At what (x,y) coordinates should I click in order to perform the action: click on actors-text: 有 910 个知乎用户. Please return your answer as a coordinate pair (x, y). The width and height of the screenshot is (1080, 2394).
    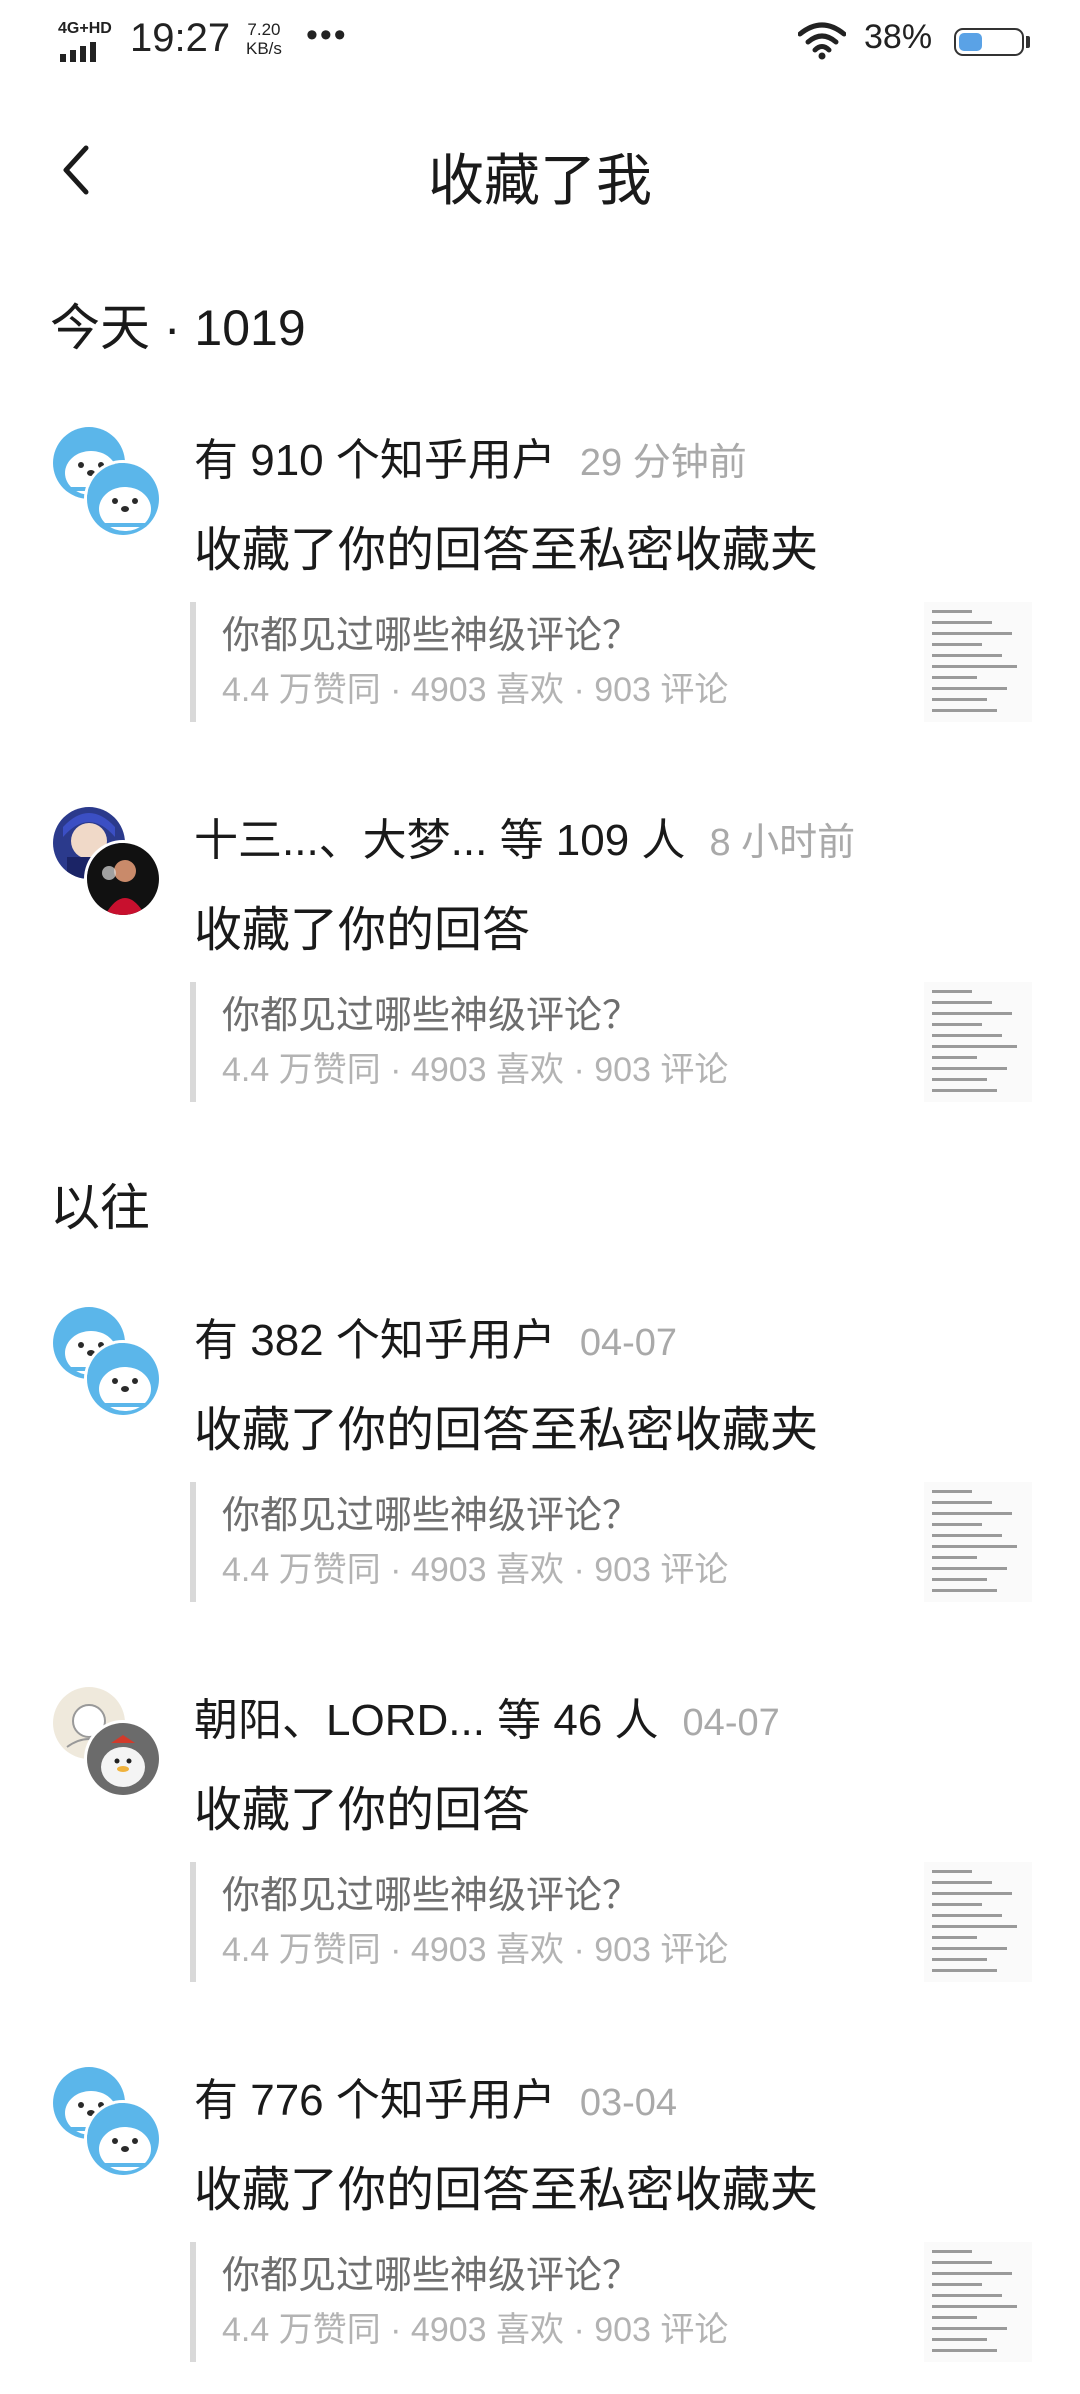
    Looking at the image, I should click on (375, 460).